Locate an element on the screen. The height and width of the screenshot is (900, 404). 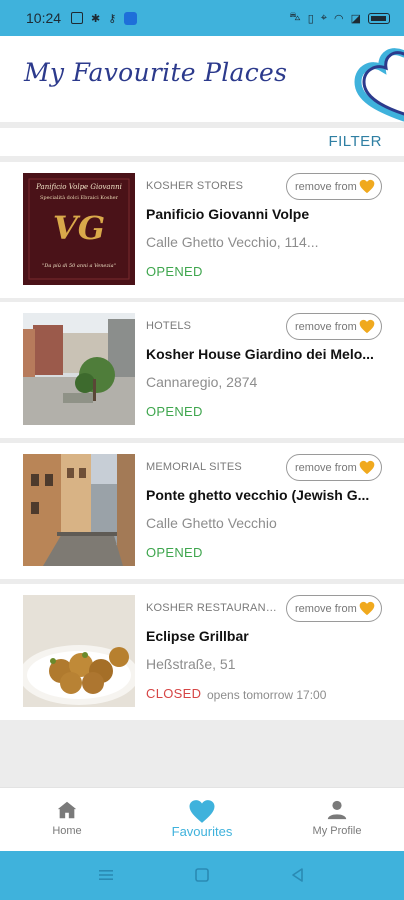
home-square-icon is located at coordinates (202, 877).